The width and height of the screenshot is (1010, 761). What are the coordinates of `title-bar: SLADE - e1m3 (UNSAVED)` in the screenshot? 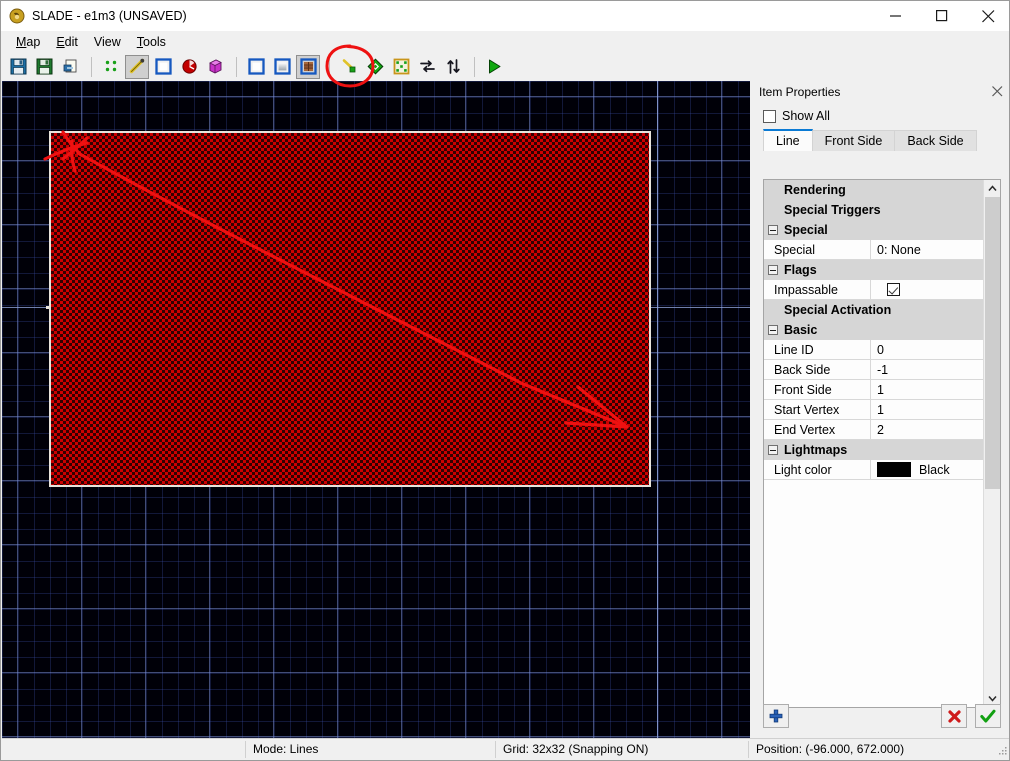 It's located at (505, 16).